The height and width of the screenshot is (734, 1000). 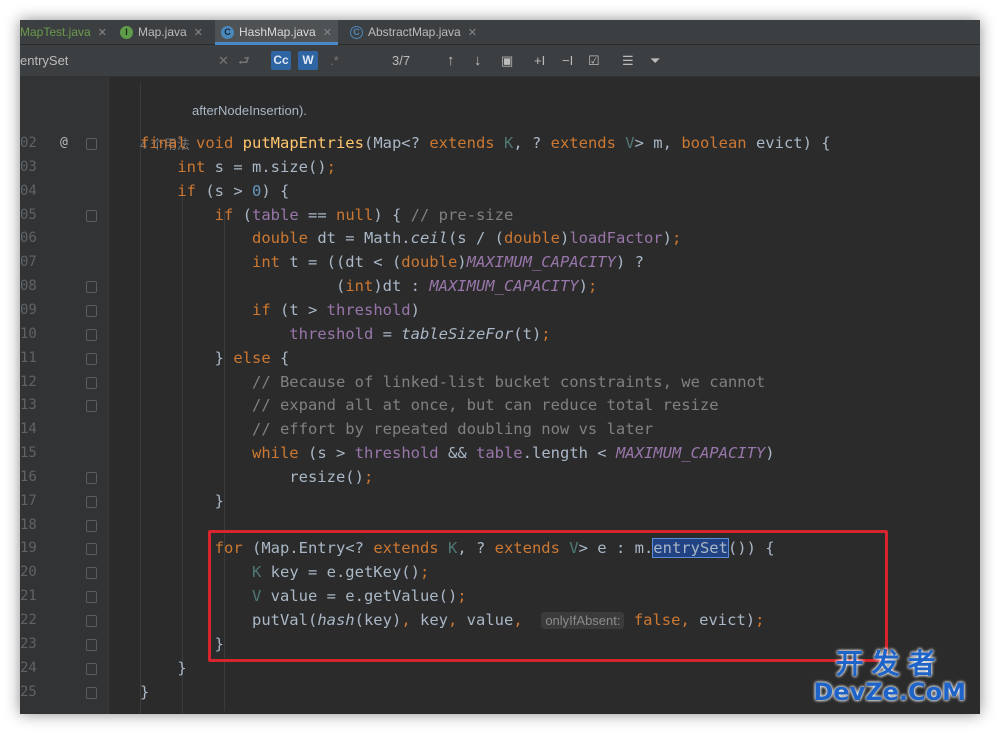 I want to click on code-token: K, so click(x=508, y=143).